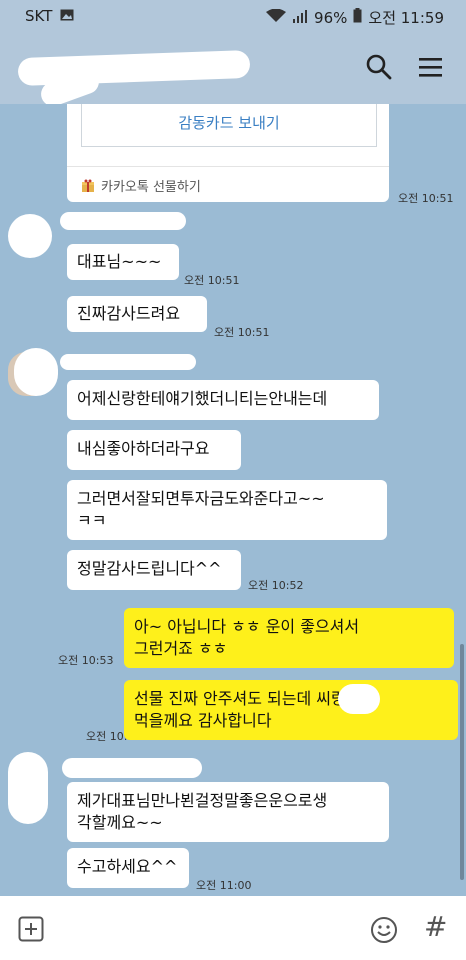 The width and height of the screenshot is (466, 960). I want to click on image-notification-icon, so click(67, 16).